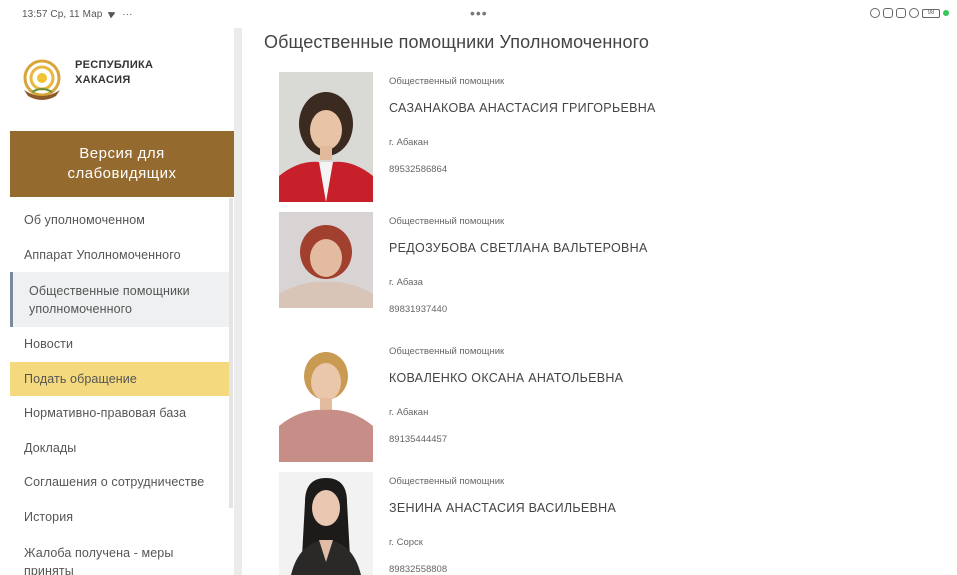 This screenshot has width=957, height=575. I want to click on low-vision-label-line2: слабовидящих, so click(122, 173).